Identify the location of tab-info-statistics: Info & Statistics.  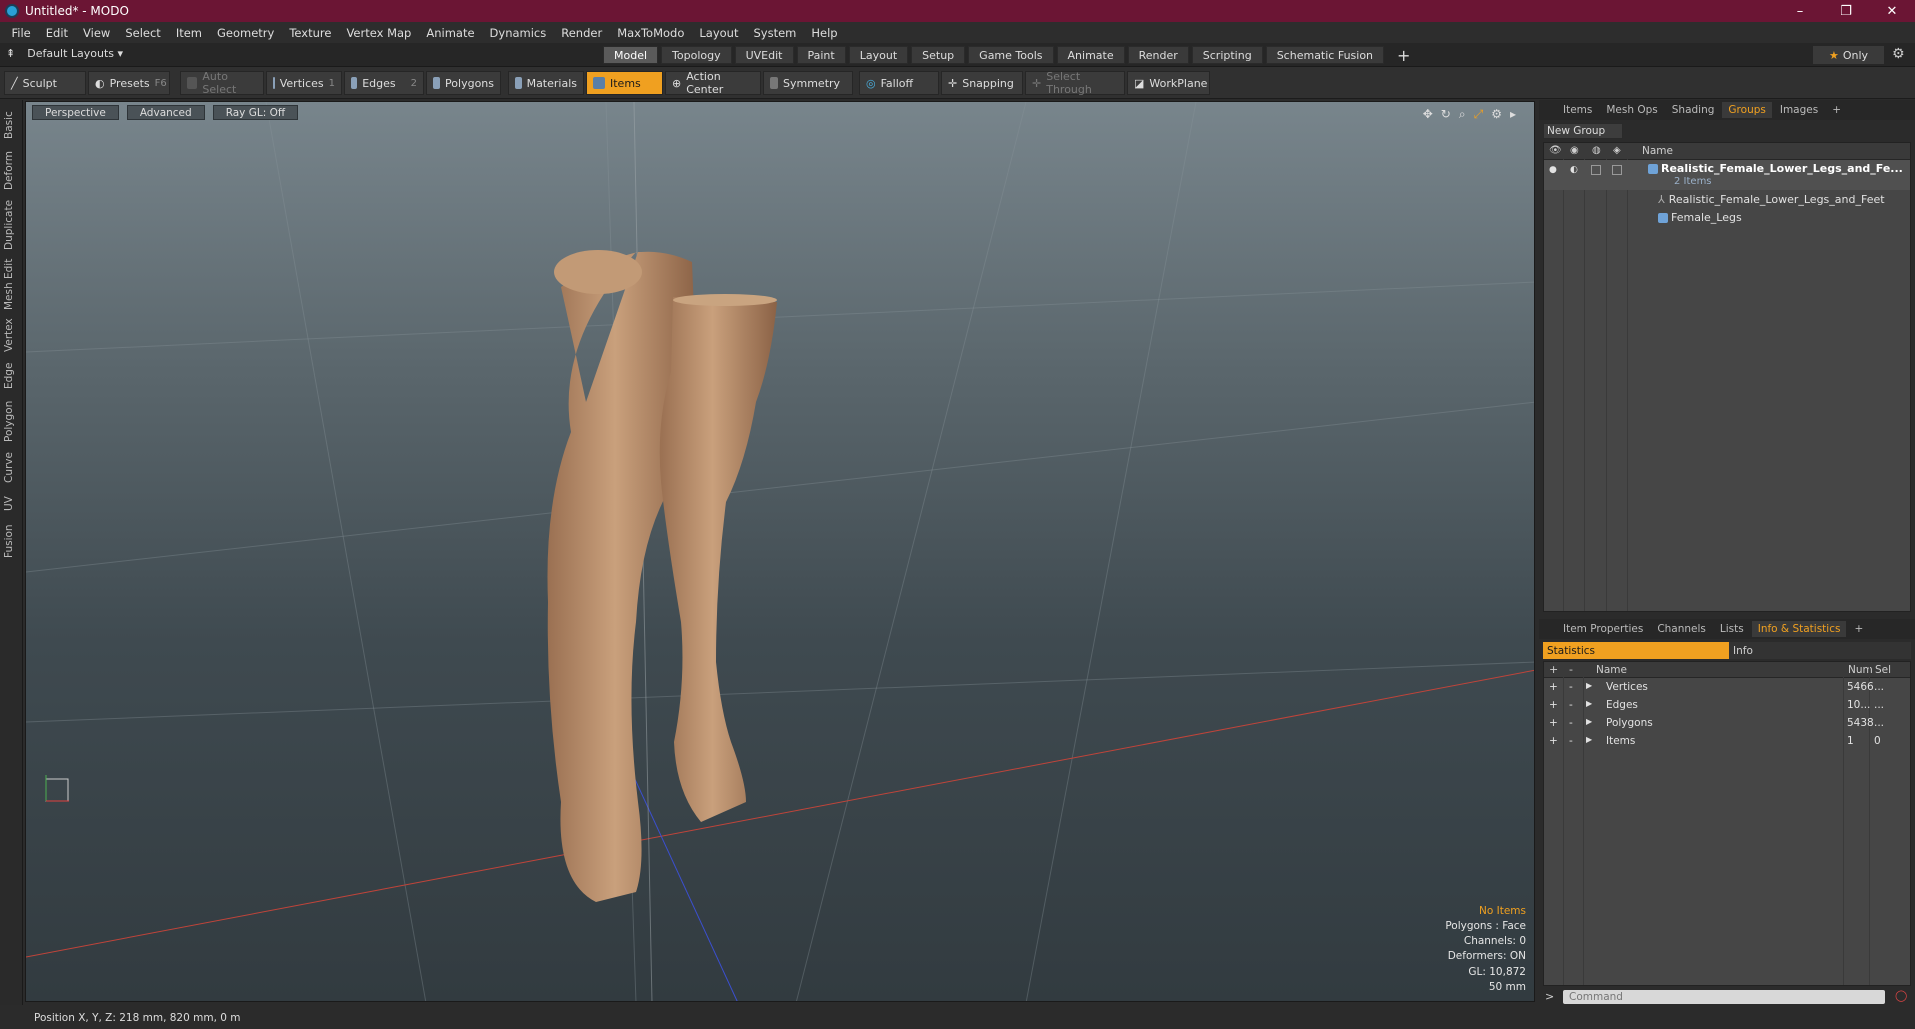
(1799, 629).